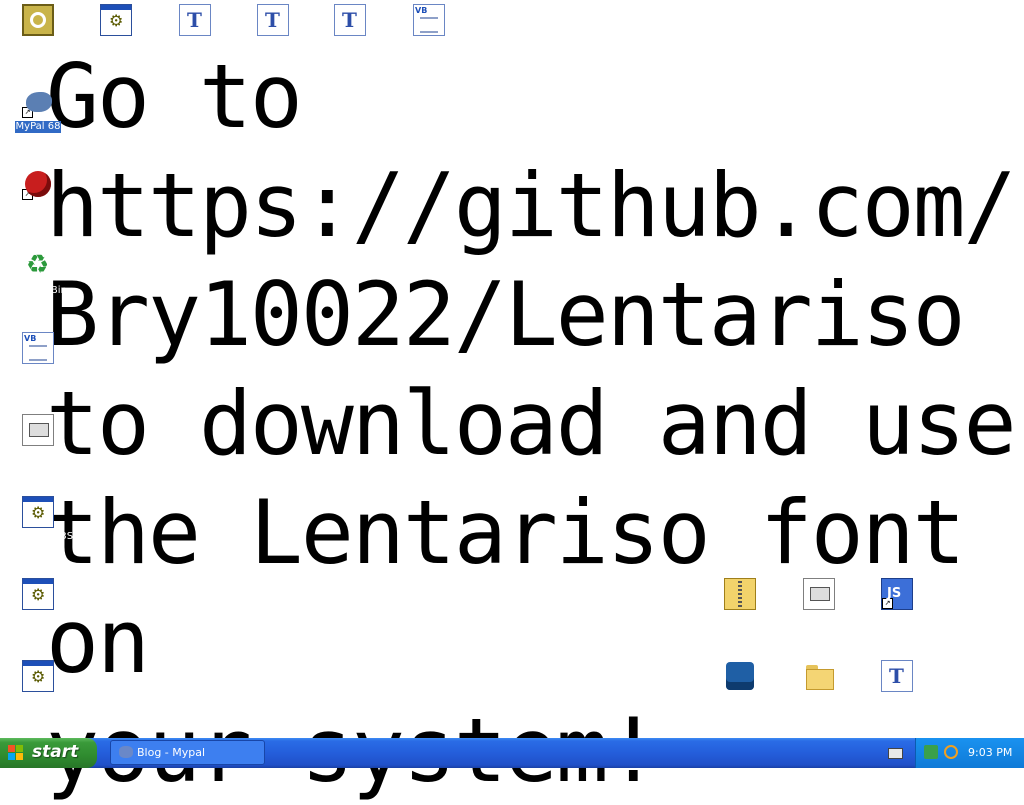 Image resolution: width=1024 pixels, height=805 pixels. I want to click on desktop-icon-mysql32-rar: mysql32.rar, so click(819, 603).